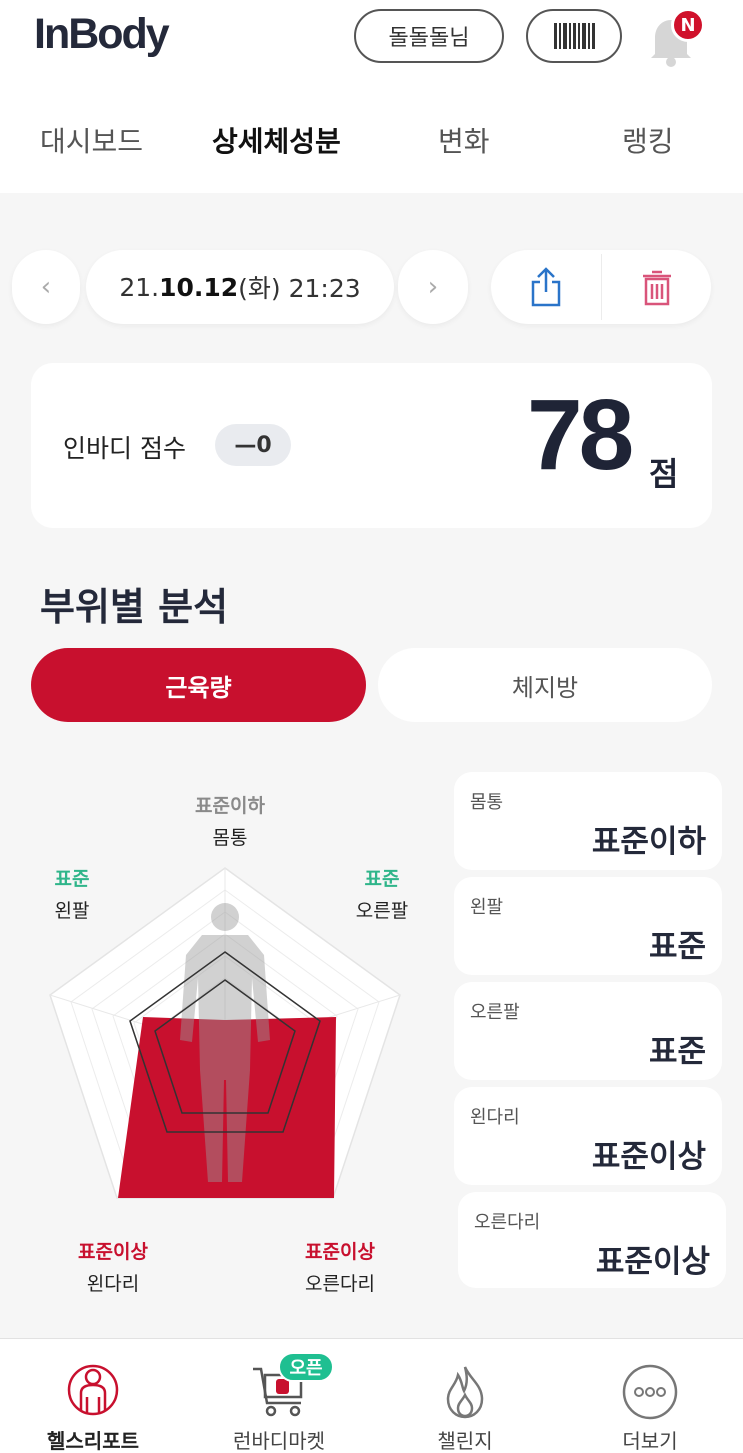 This screenshot has height=1453, width=743. What do you see at coordinates (592, 1240) in the screenshot?
I see `part-card-right-leg: 오른다리 표준이상` at bounding box center [592, 1240].